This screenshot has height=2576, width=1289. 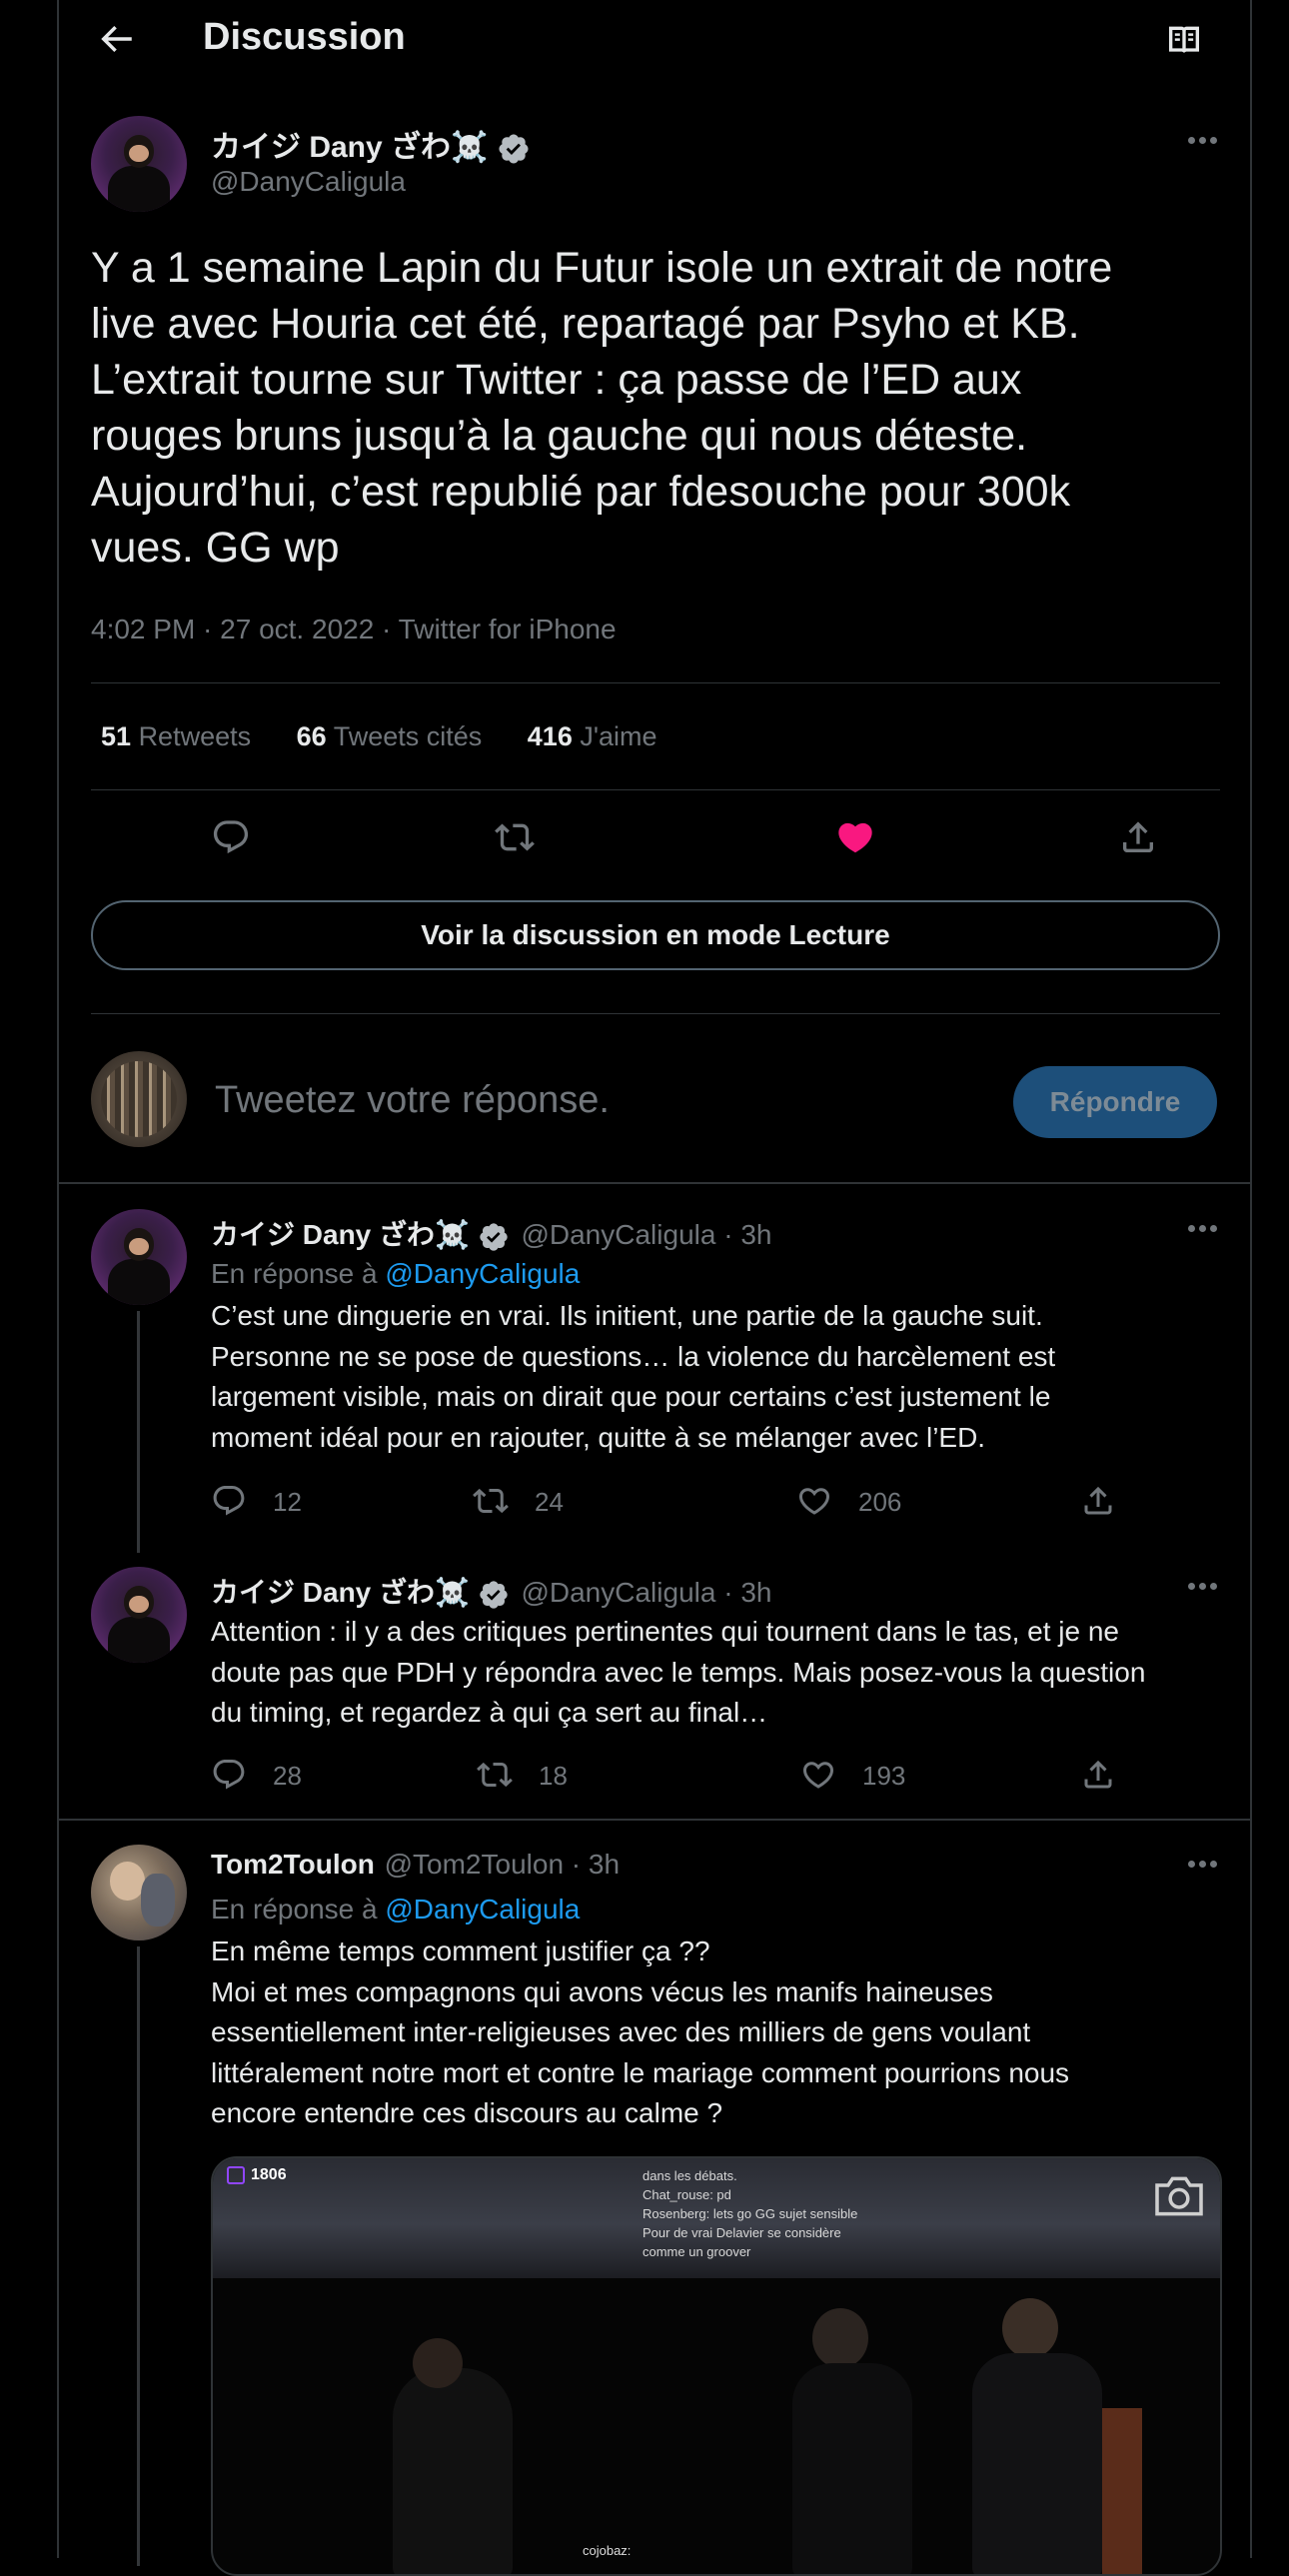 I want to click on tweet-stats: 51 Retweets 66 Tweets cités 416 J'aime, so click(x=398, y=736).